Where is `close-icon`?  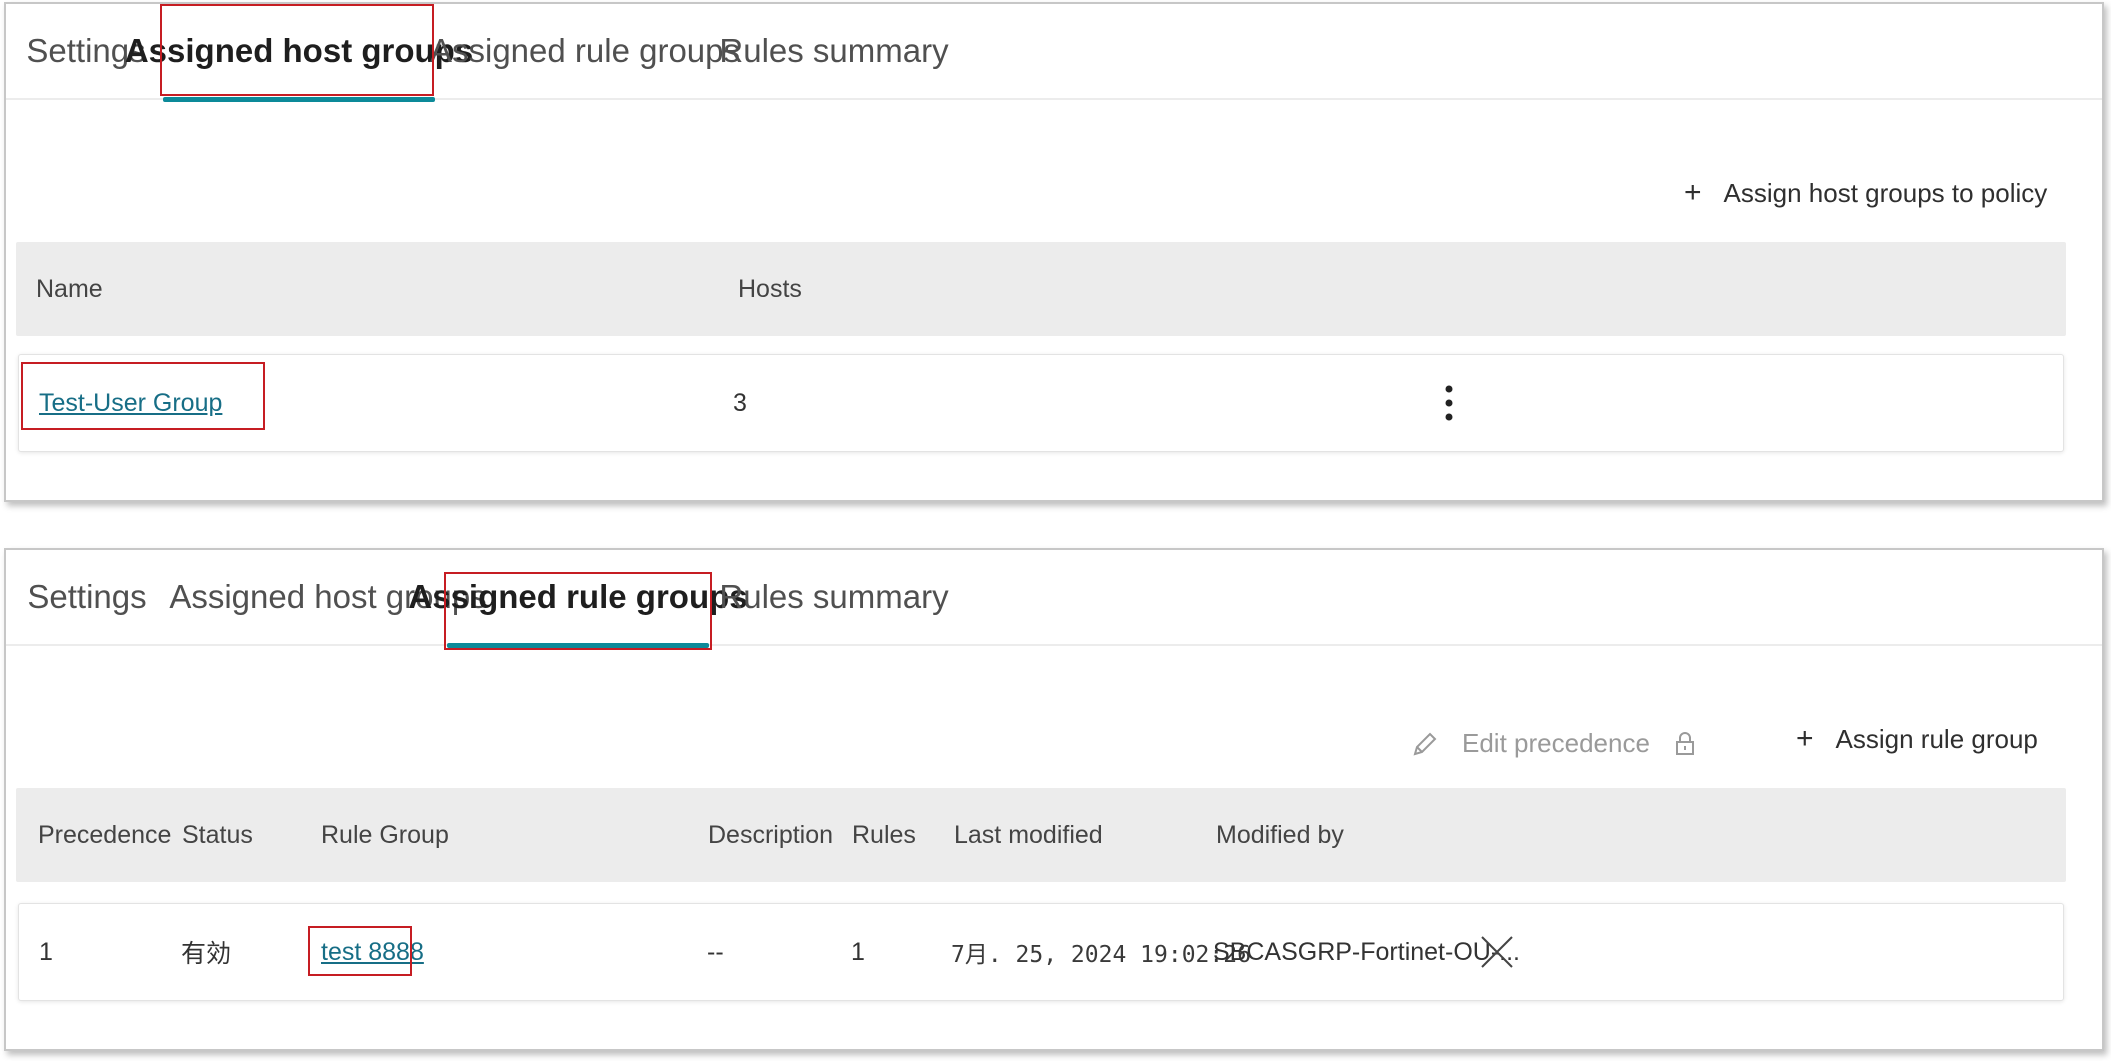
close-icon is located at coordinates (1497, 952).